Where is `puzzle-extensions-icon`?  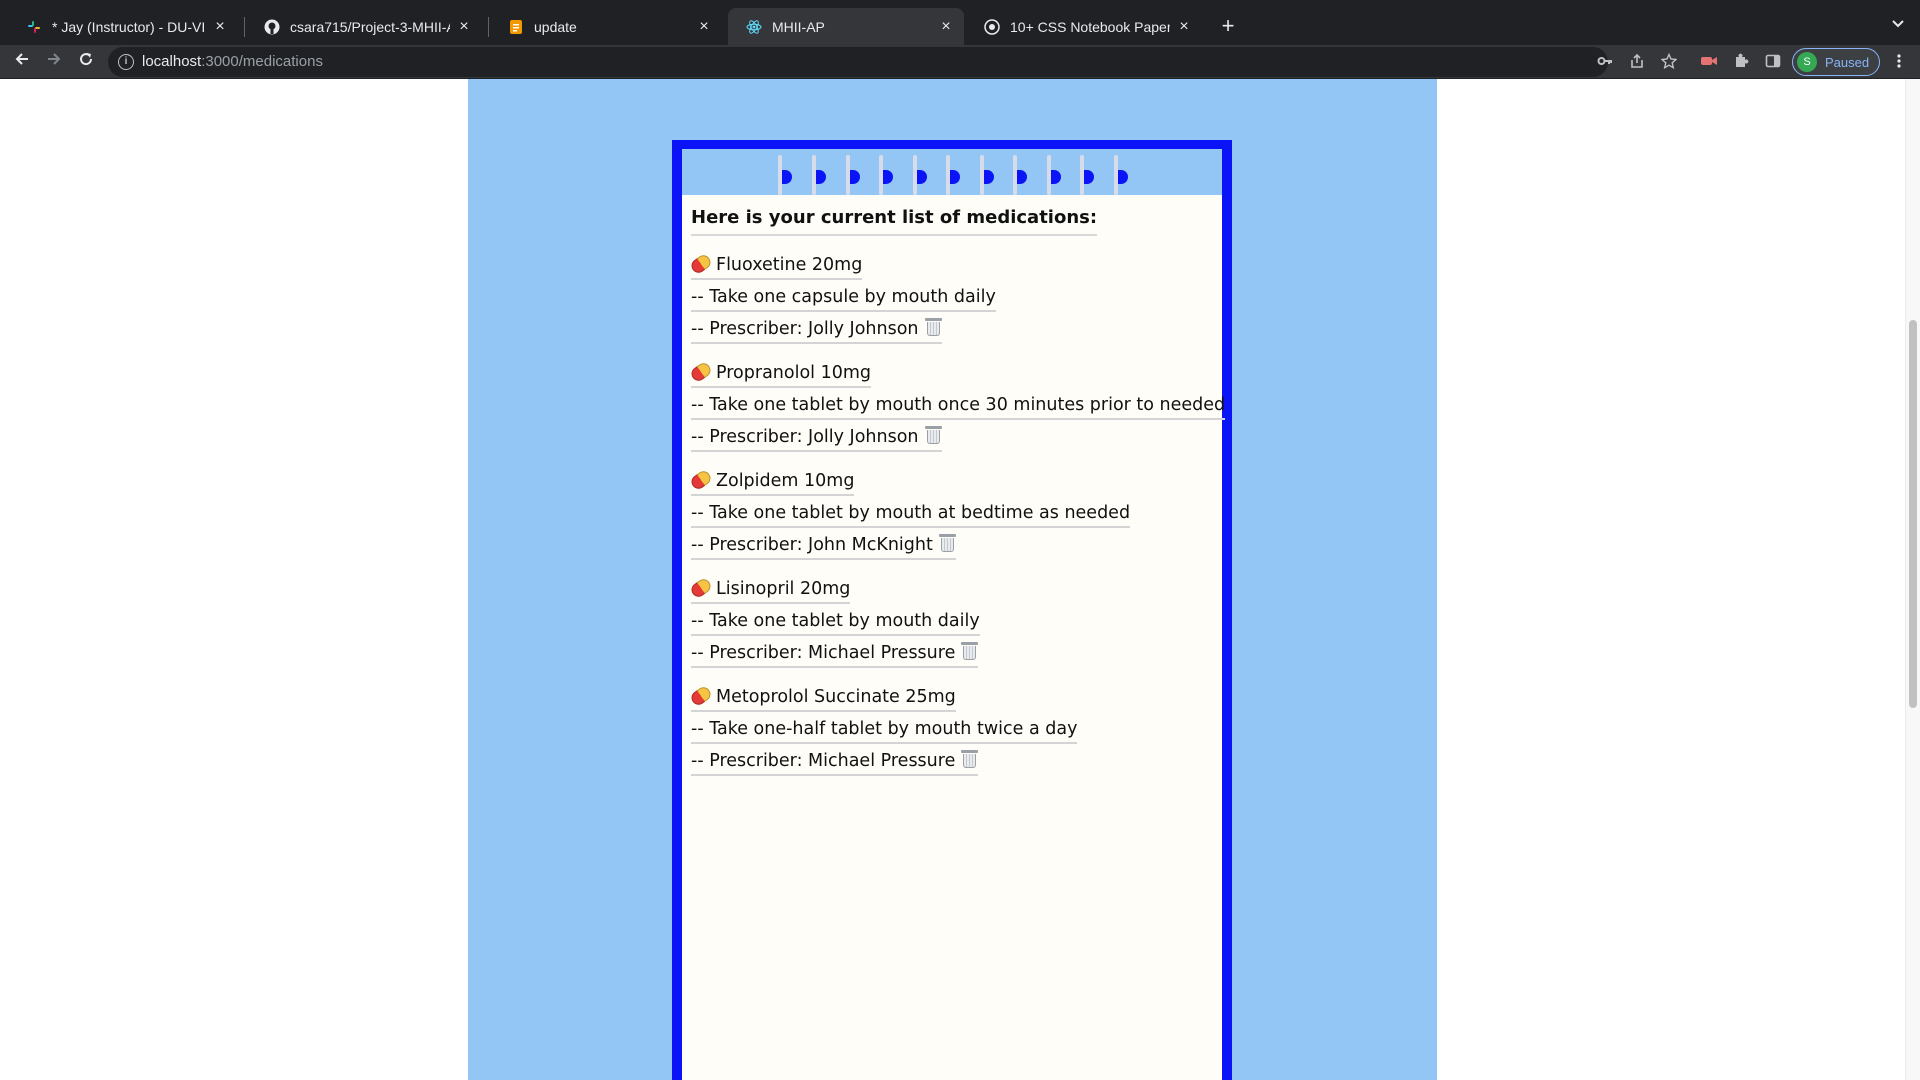 puzzle-extensions-icon is located at coordinates (1741, 62).